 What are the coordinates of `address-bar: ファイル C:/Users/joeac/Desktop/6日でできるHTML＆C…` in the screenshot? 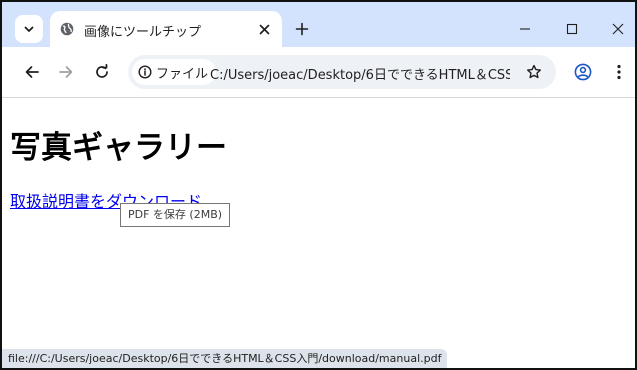 It's located at (342, 72).